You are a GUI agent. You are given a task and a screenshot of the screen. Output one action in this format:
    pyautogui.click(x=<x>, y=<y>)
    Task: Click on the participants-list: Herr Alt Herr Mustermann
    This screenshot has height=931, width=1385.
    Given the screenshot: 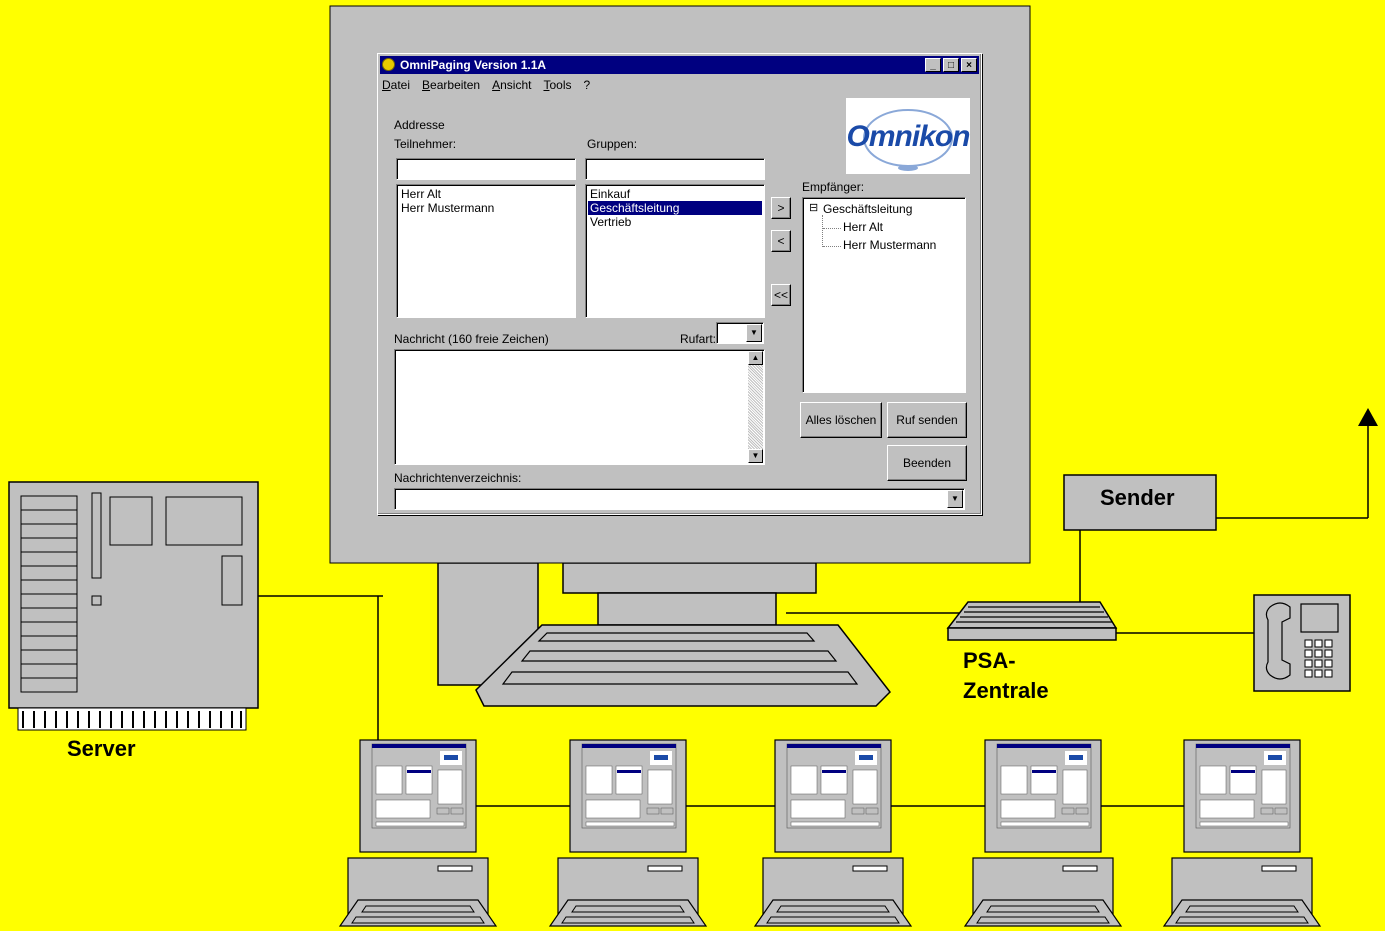 What is the action you would take?
    pyautogui.click(x=486, y=251)
    